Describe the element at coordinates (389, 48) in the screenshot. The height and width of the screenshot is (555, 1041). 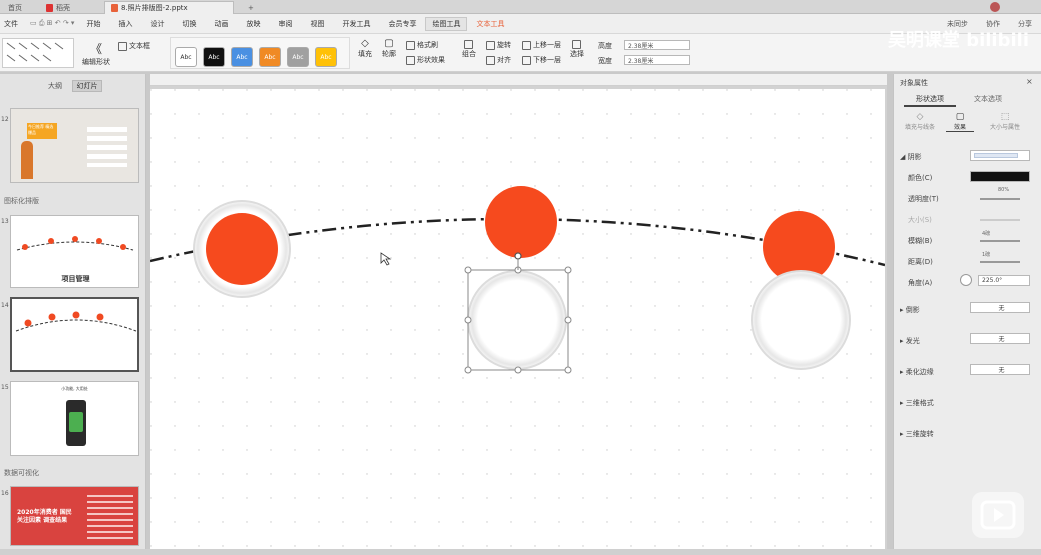
I see `outline-button: ▢ 轮廓` at that location.